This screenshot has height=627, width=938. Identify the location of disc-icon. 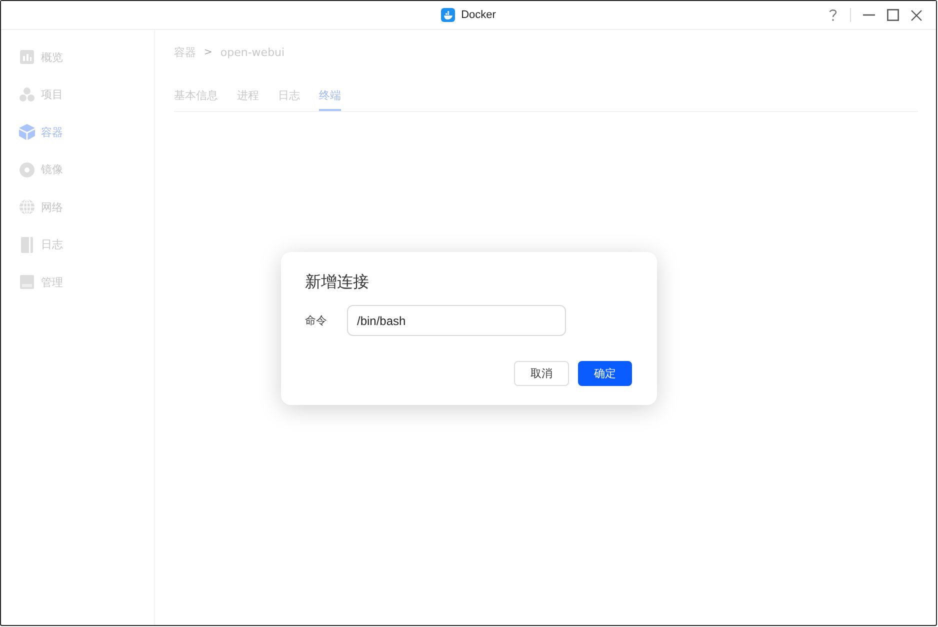
(27, 169).